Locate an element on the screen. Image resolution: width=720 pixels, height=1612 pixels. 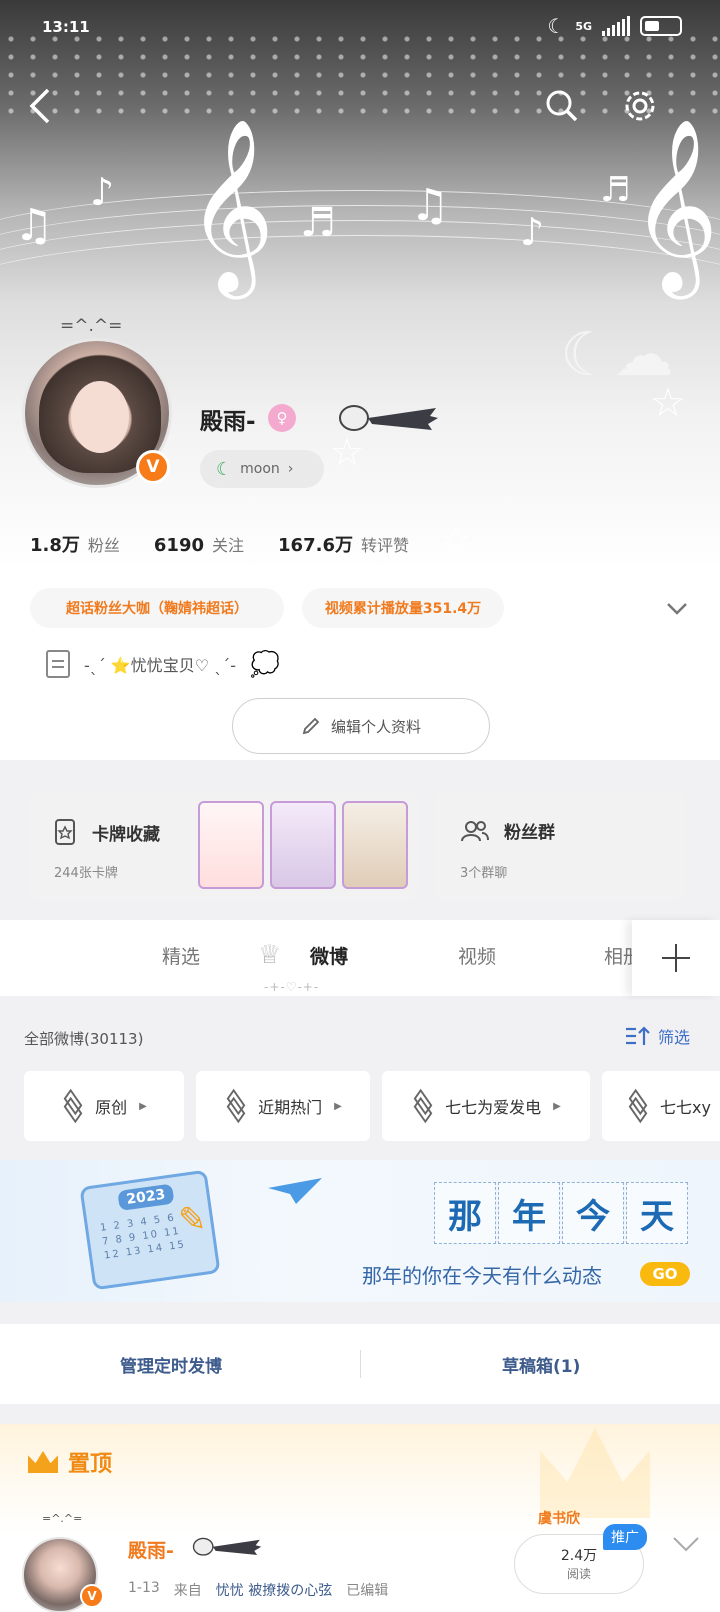
post-from-label: 来自 is located at coordinates (187, 1591).